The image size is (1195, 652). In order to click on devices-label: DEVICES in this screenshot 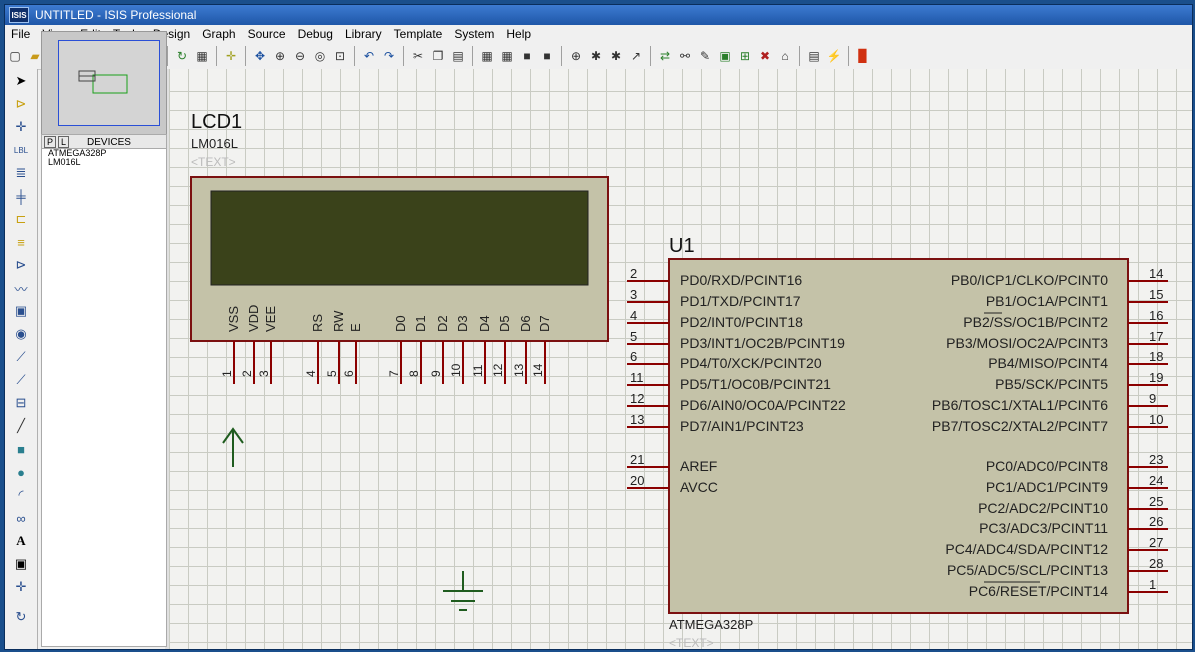, I will do `click(109, 142)`.